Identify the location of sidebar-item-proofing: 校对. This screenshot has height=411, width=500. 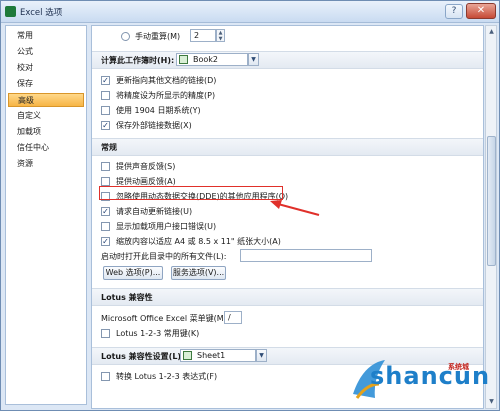
(46, 68).